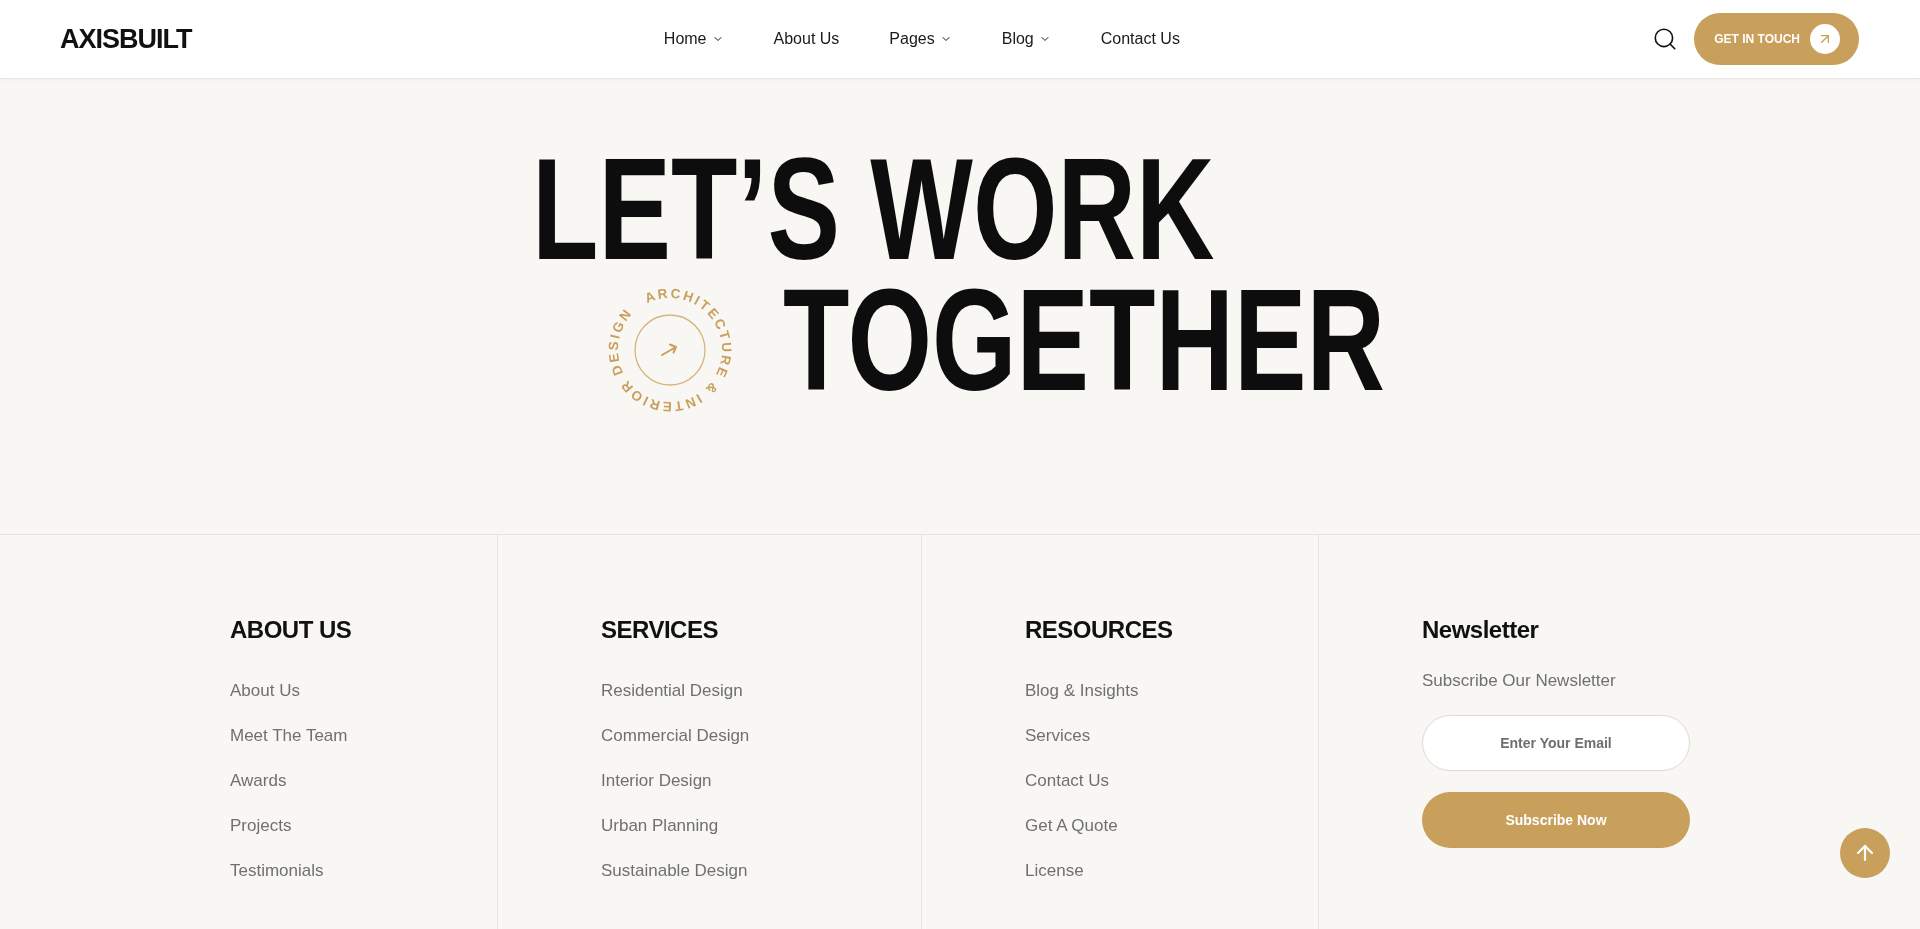 Image resolution: width=1920 pixels, height=929 pixels. I want to click on arrow-circle-icon, so click(1825, 39).